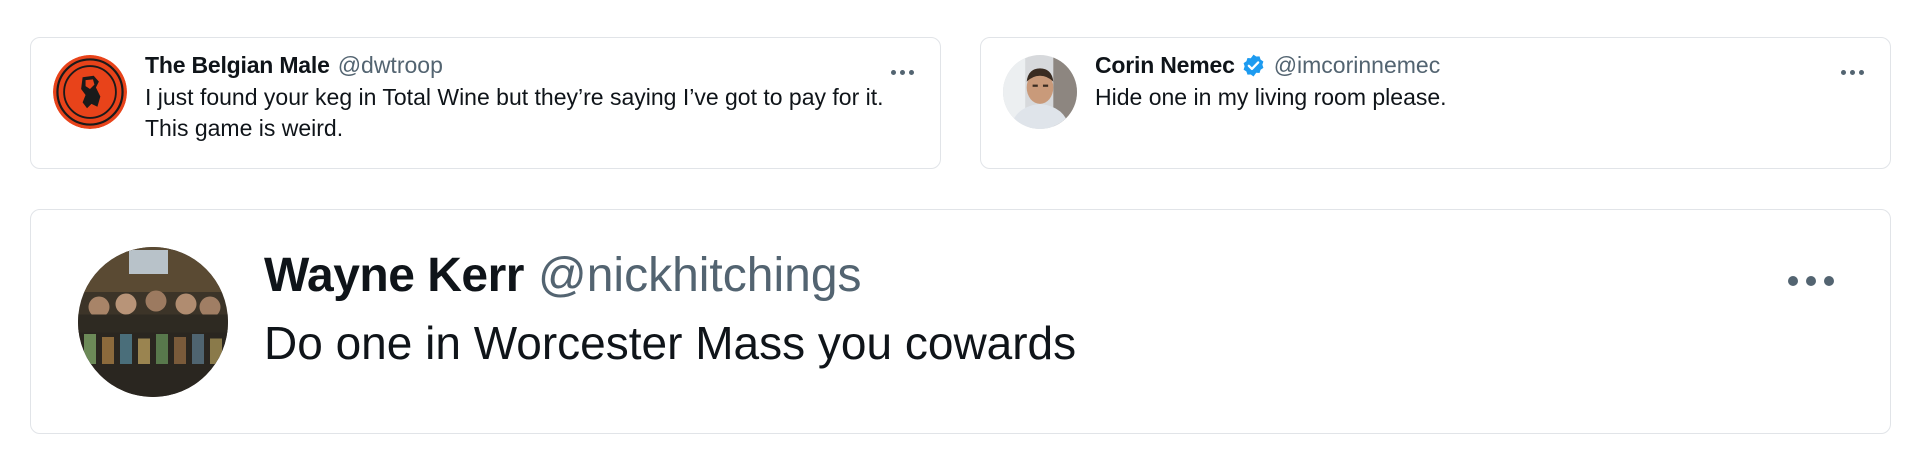 The image size is (1920, 473). I want to click on display-name: The Belgian Male, so click(237, 65).